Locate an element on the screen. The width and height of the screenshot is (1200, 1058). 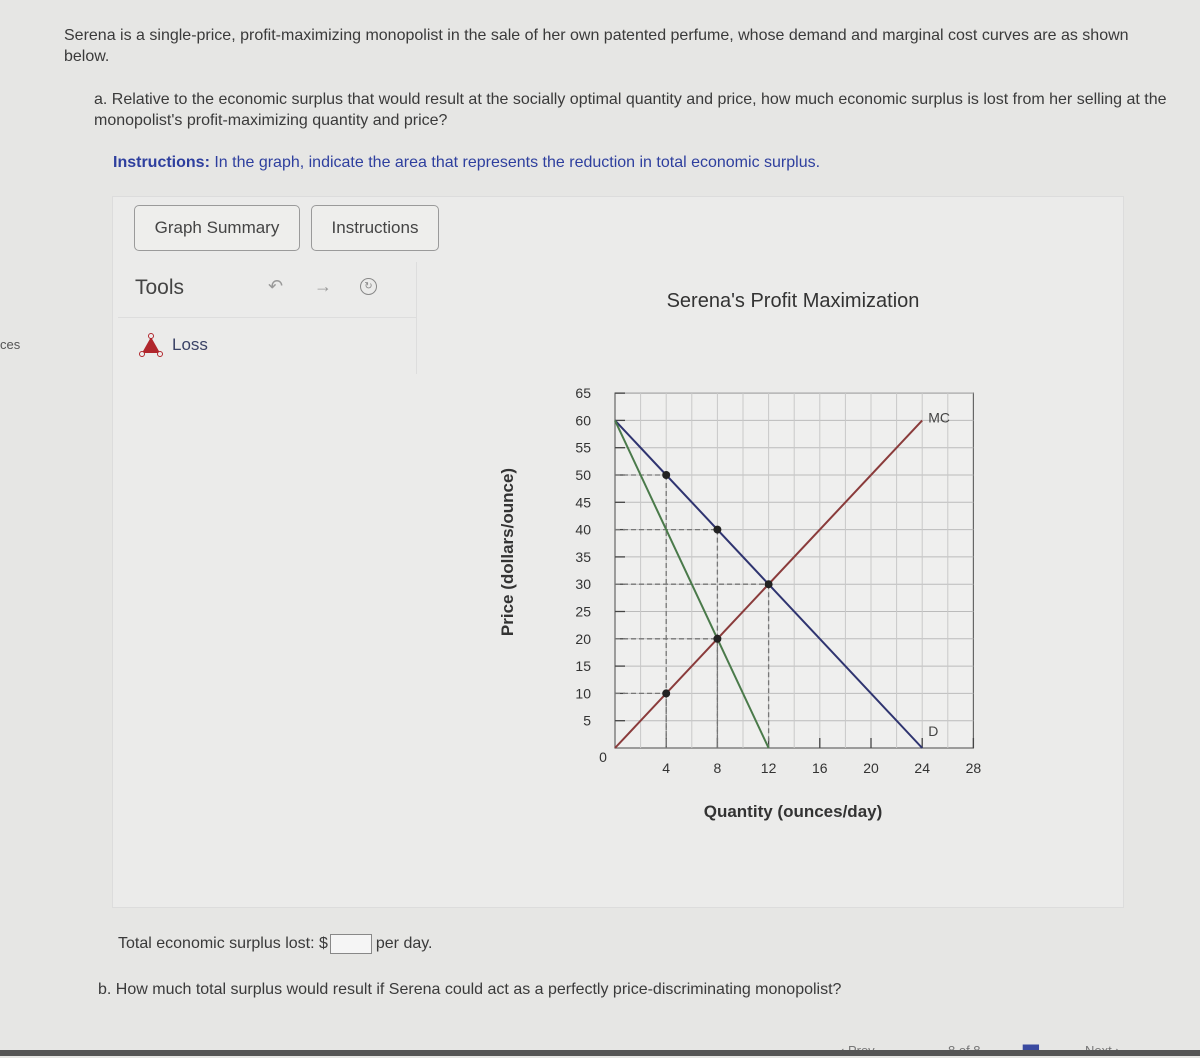
instructions-label: Instructions: is located at coordinates (161, 162).